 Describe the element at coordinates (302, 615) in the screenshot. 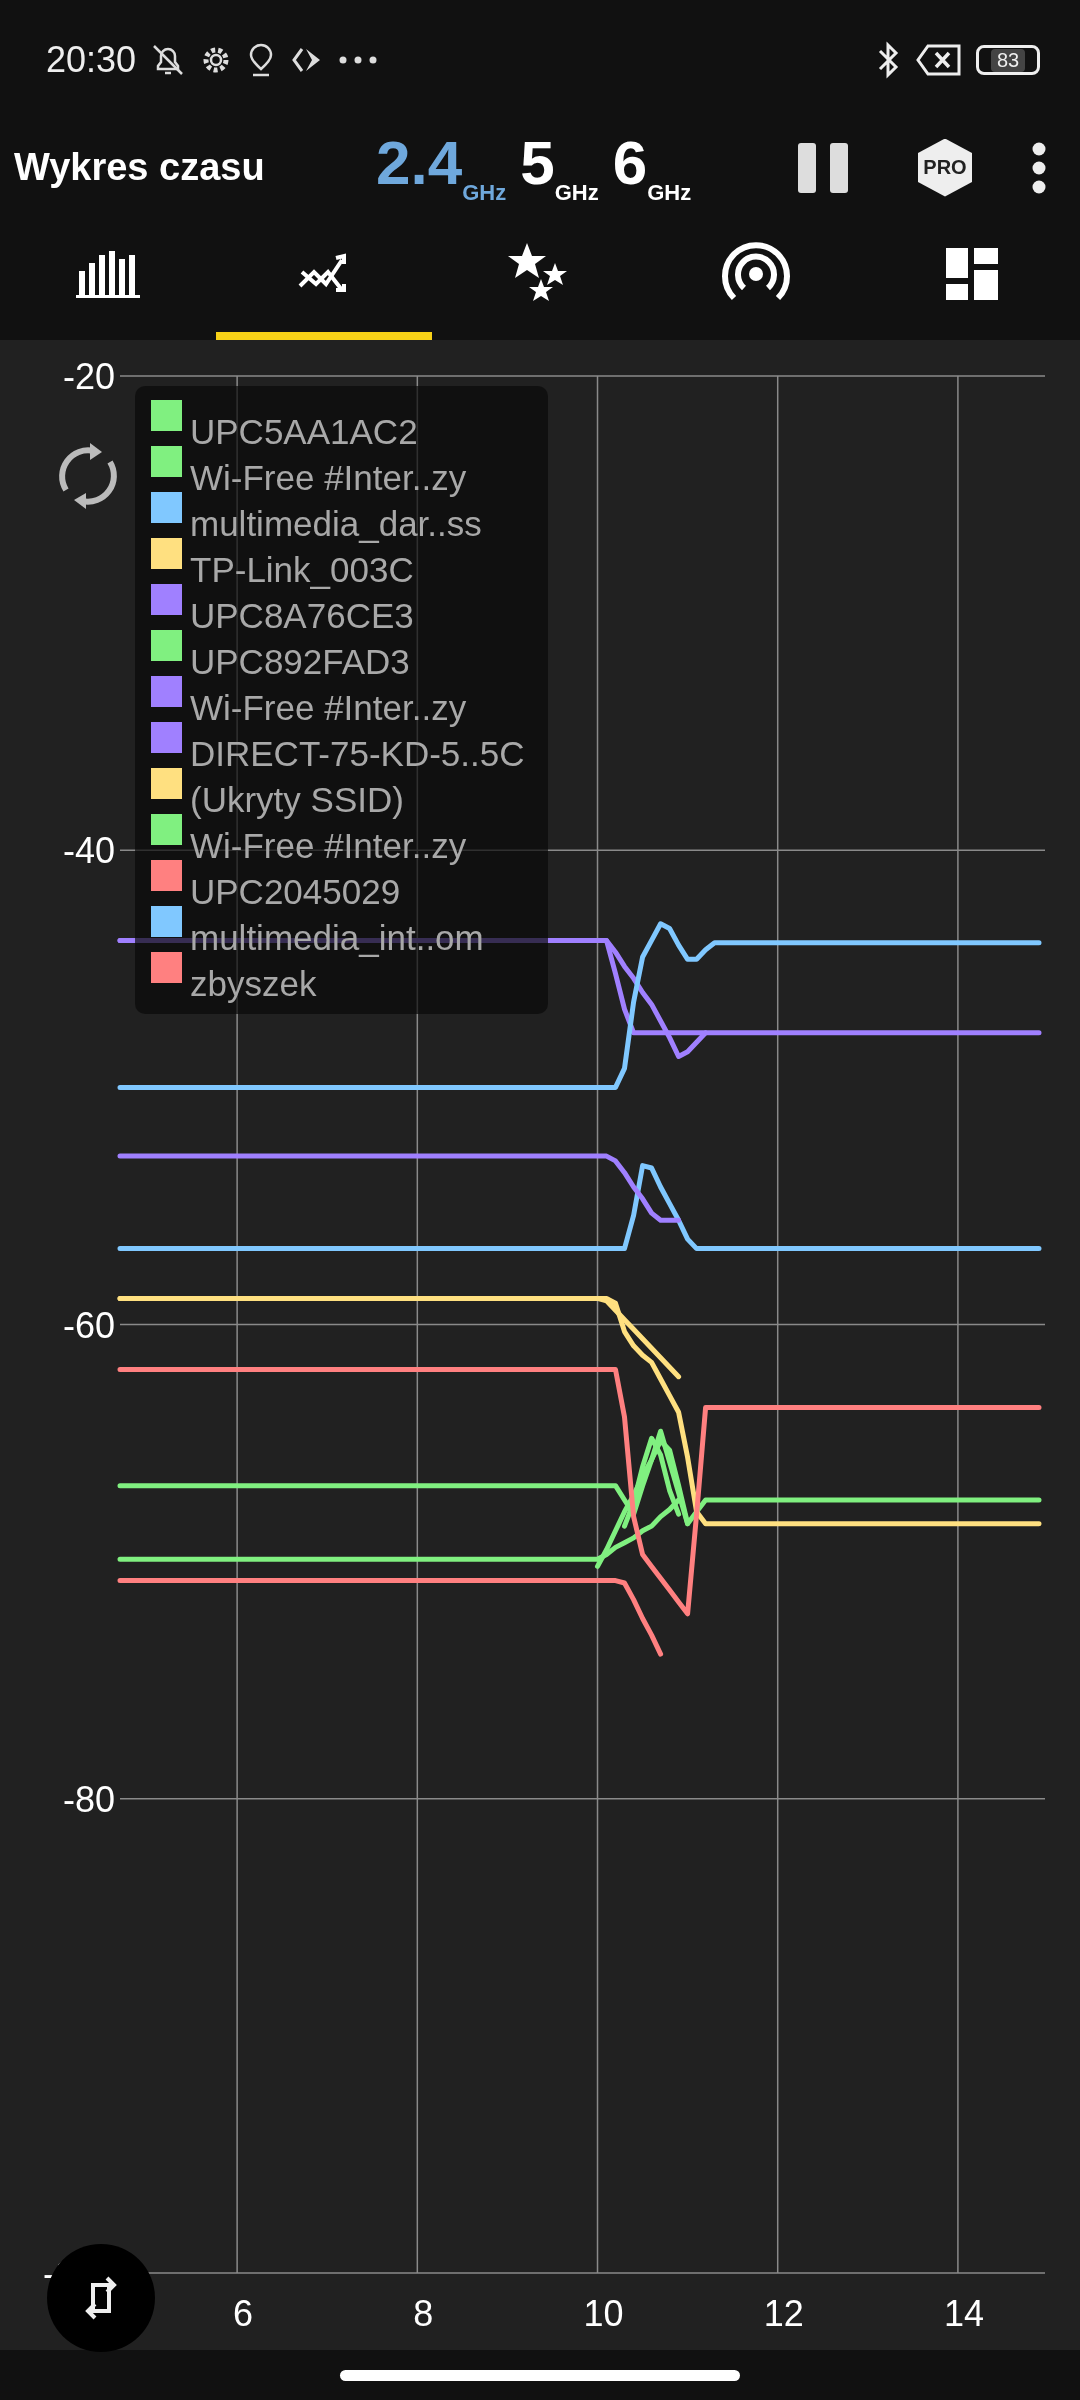

I see `legend-label: UPC8A76CE3` at that location.